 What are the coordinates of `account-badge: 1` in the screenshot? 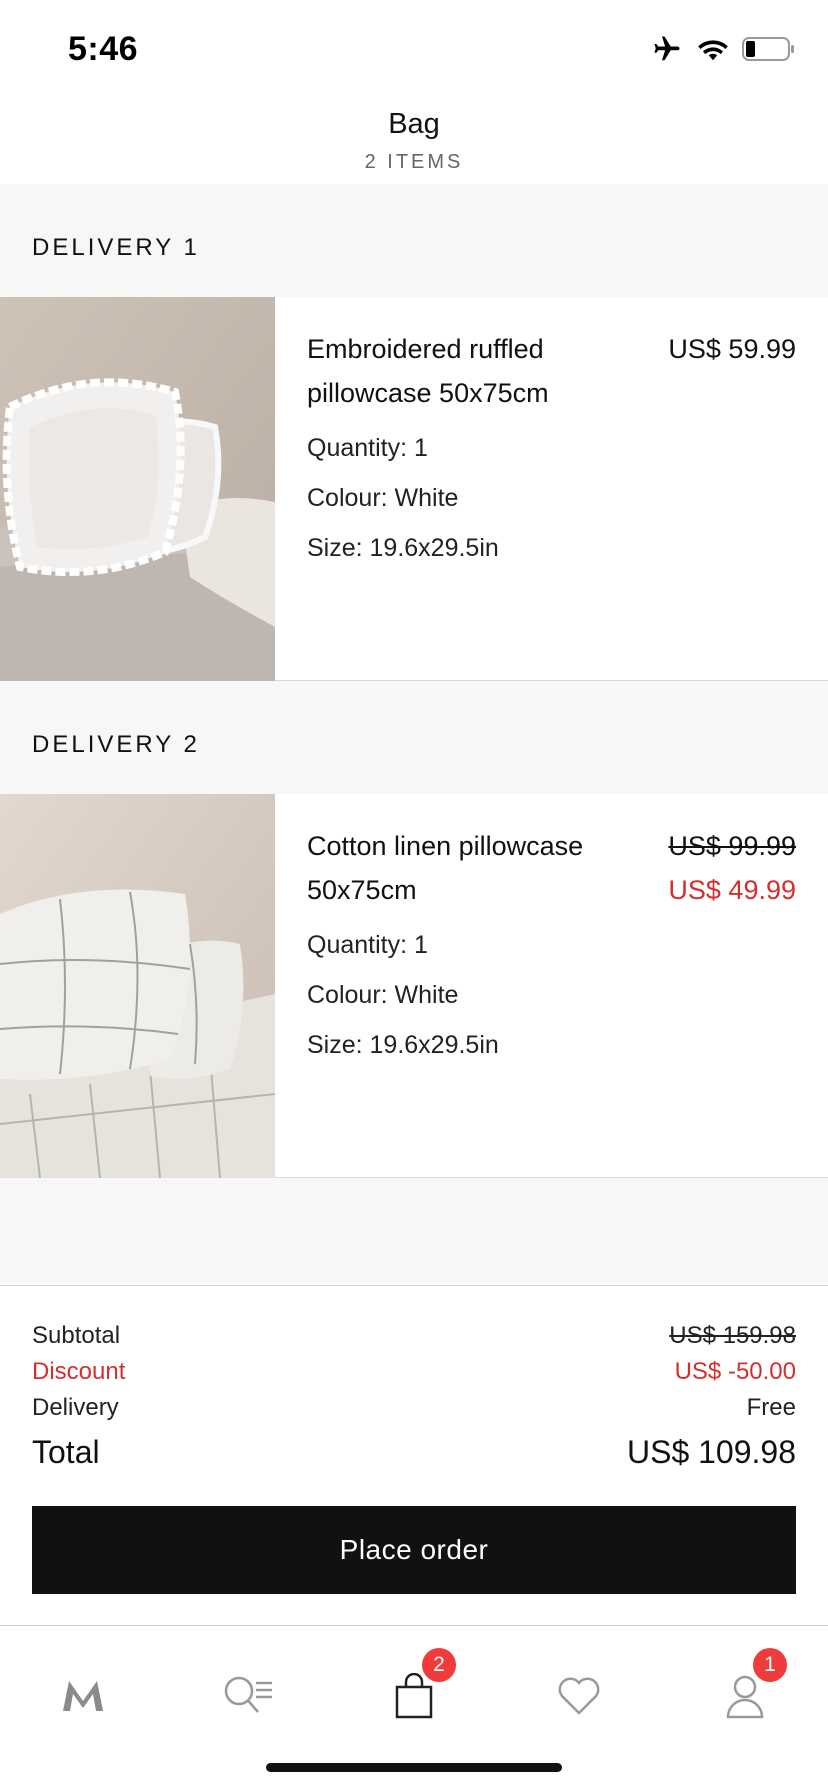 It's located at (770, 1665).